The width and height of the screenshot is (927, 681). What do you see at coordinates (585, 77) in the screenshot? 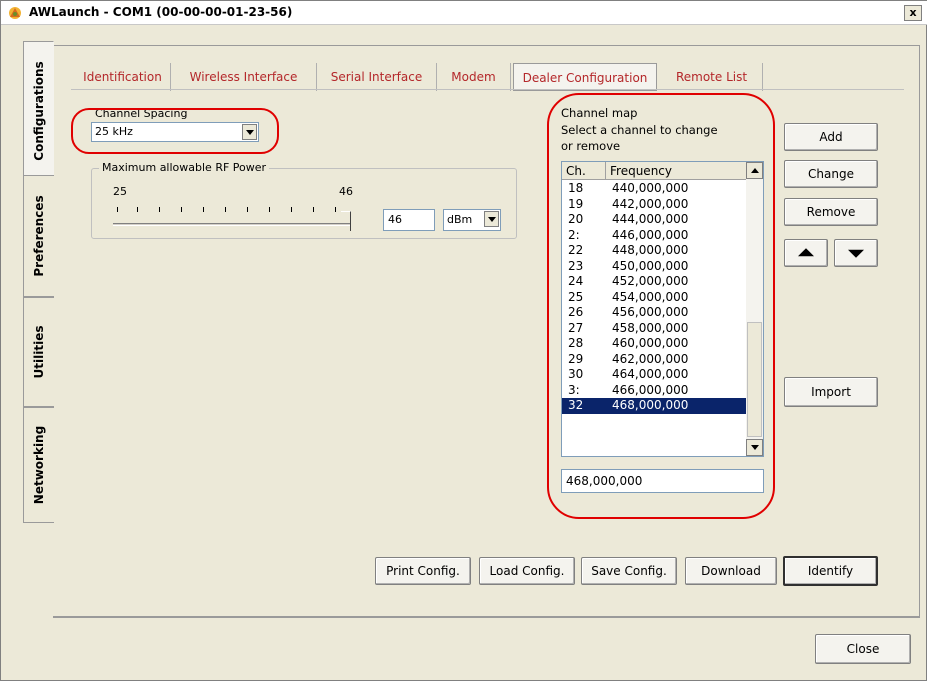
I see `tab-dealer-configuration: Dealer Configuration` at bounding box center [585, 77].